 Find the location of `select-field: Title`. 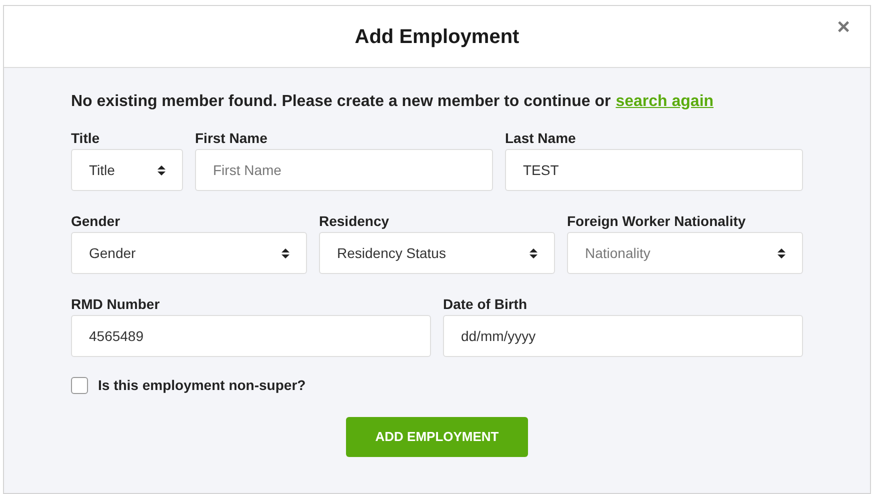

select-field: Title is located at coordinates (127, 170).